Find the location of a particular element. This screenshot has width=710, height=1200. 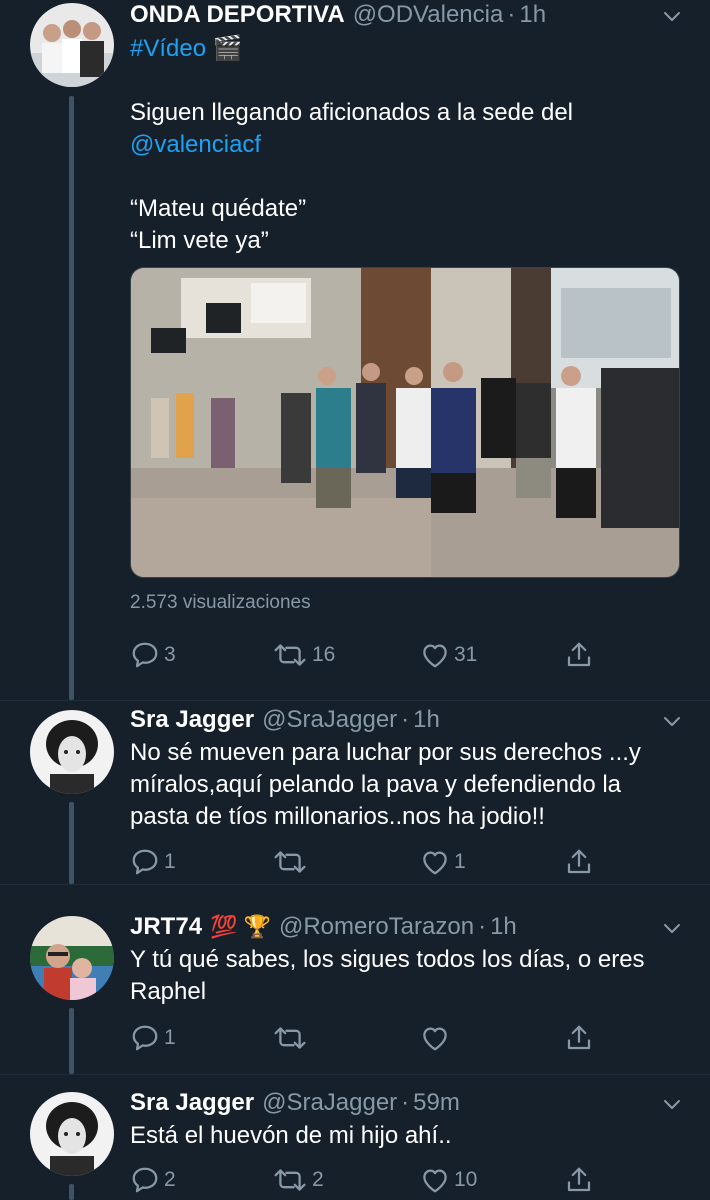

like-count: 10 is located at coordinates (466, 1179).